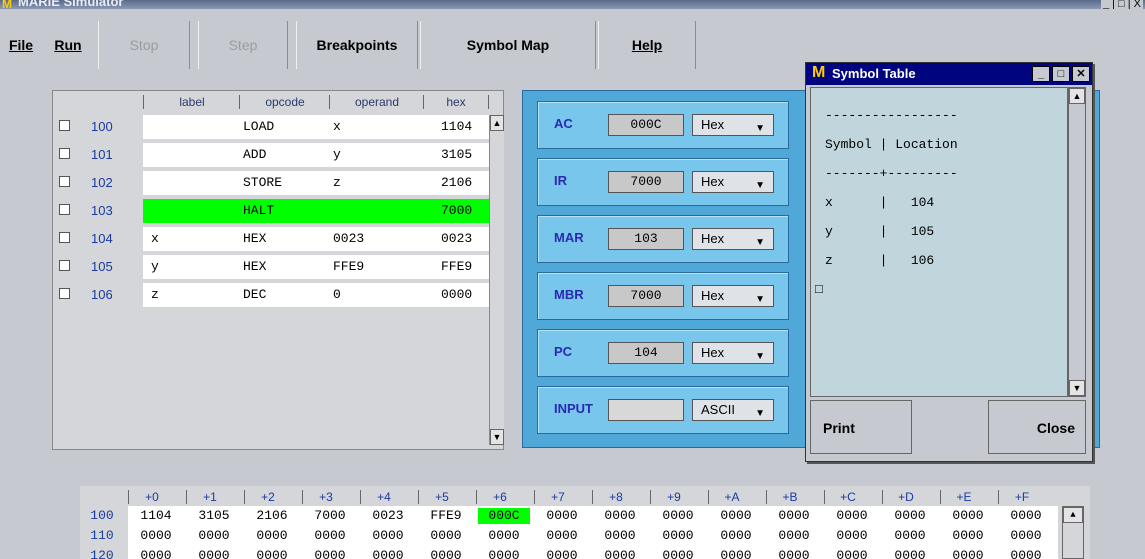 The image size is (1145, 559). Describe the element at coordinates (1121, 4) in the screenshot. I see `window-controls: _ | □ | X` at that location.